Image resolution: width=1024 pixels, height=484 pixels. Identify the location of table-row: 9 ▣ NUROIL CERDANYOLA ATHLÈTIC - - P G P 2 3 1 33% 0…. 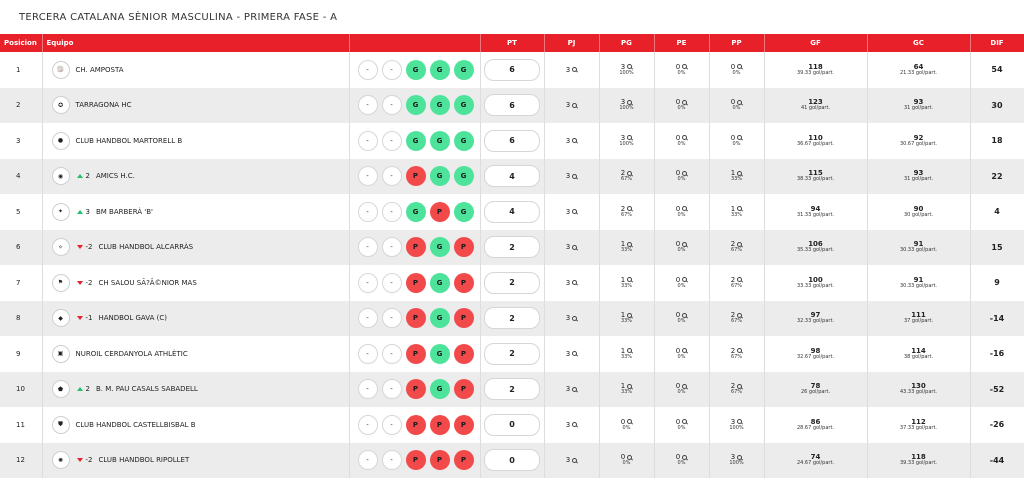
(512, 354).